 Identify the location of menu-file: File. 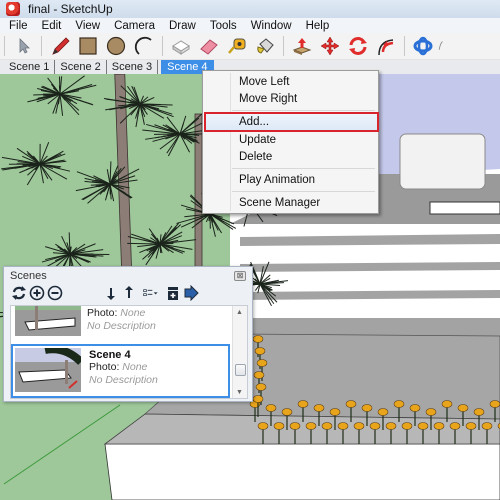
(17, 26).